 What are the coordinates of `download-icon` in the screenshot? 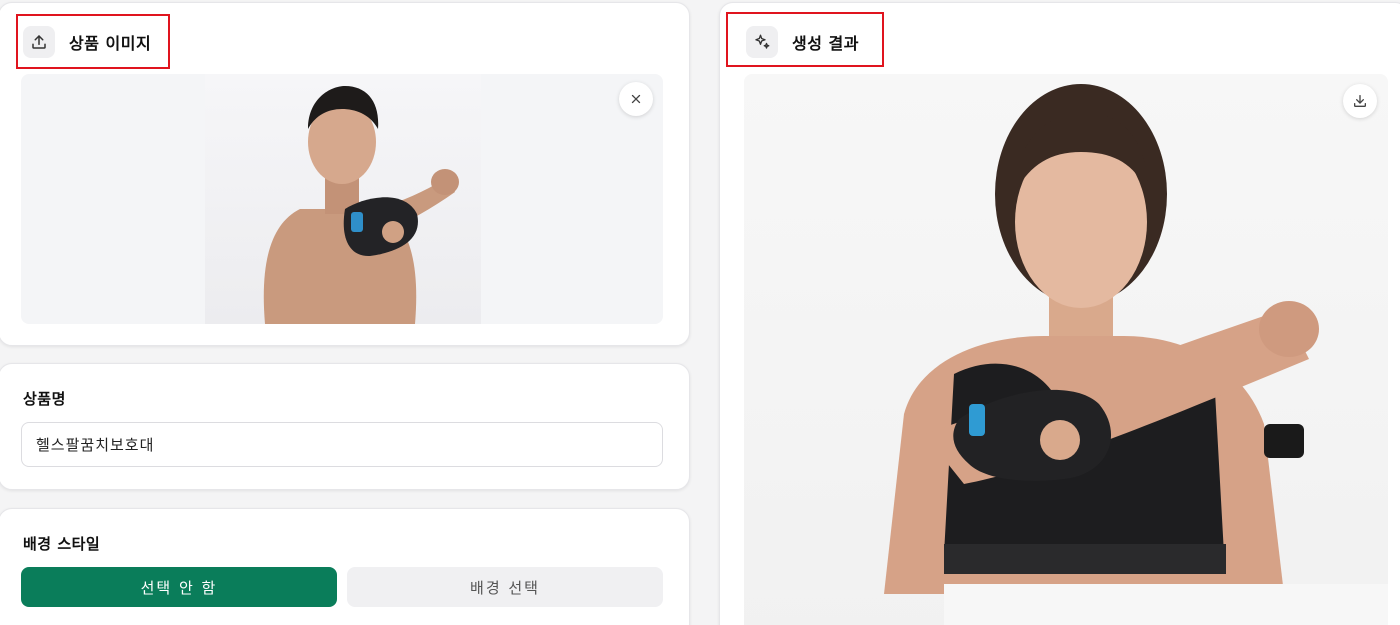 It's located at (1360, 101).